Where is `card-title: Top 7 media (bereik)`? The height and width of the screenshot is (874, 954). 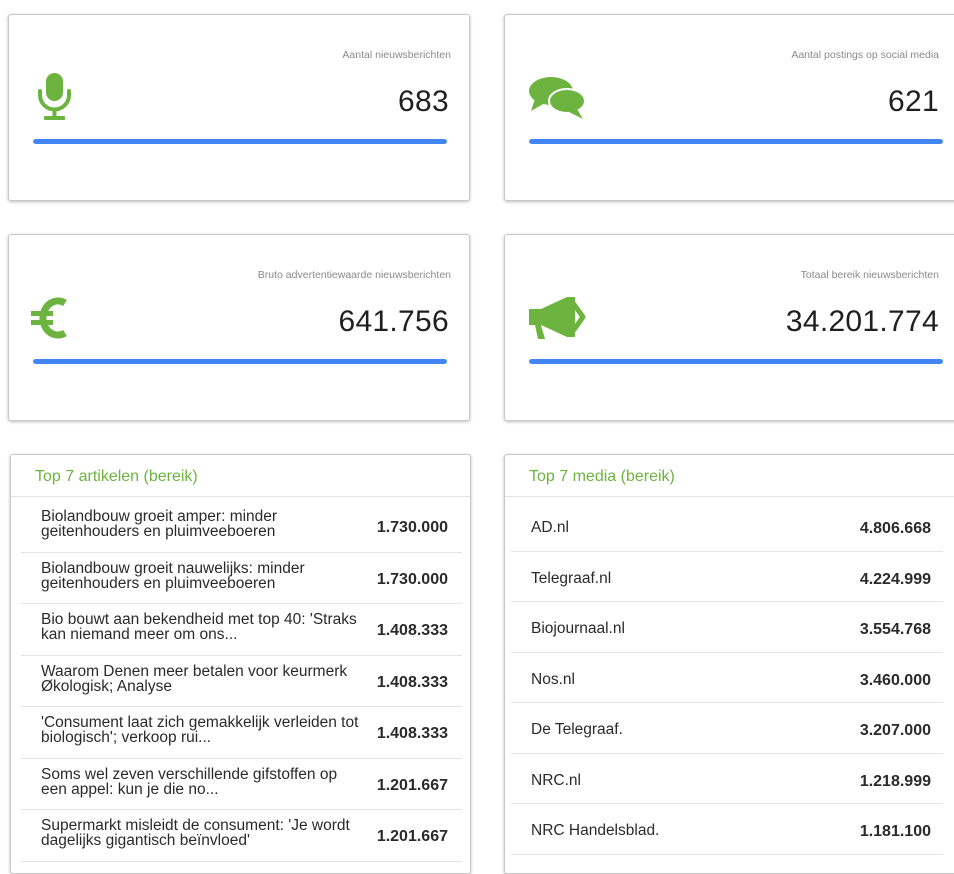
card-title: Top 7 media (bereik) is located at coordinates (729, 476).